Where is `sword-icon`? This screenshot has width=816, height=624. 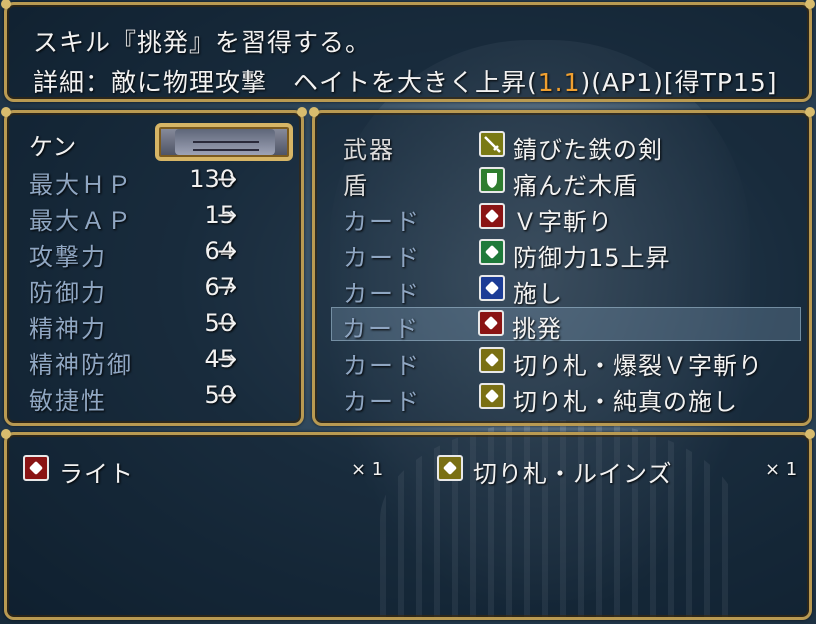 sword-icon is located at coordinates (492, 144).